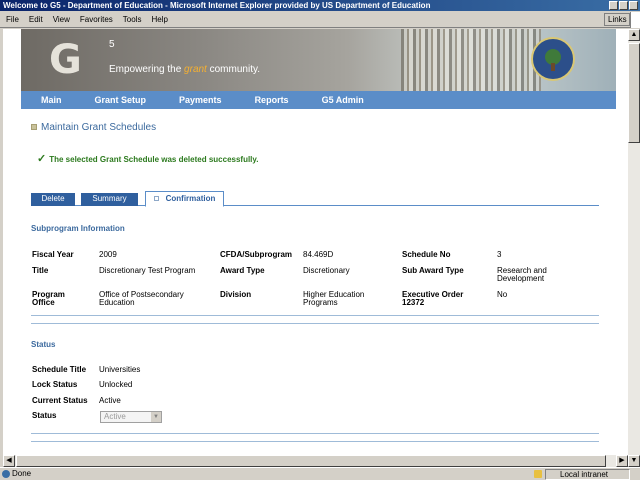 The height and width of the screenshot is (480, 640). Describe the element at coordinates (233, 69) in the screenshot. I see `tagline-post: community.` at that location.